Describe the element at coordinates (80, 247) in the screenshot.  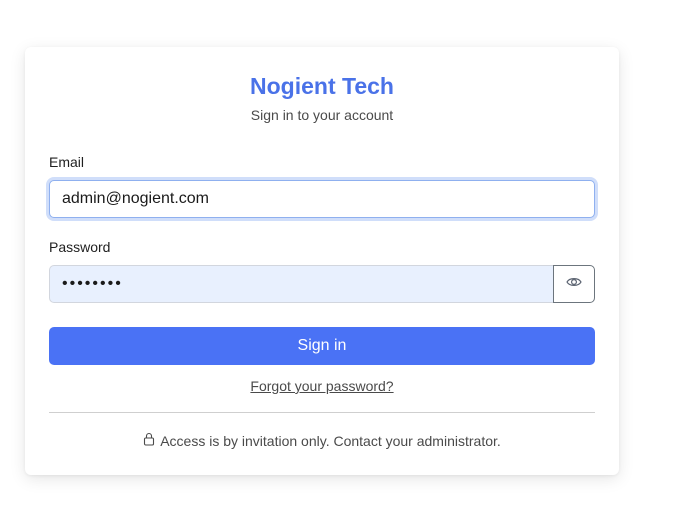
I see `password-label: Password` at that location.